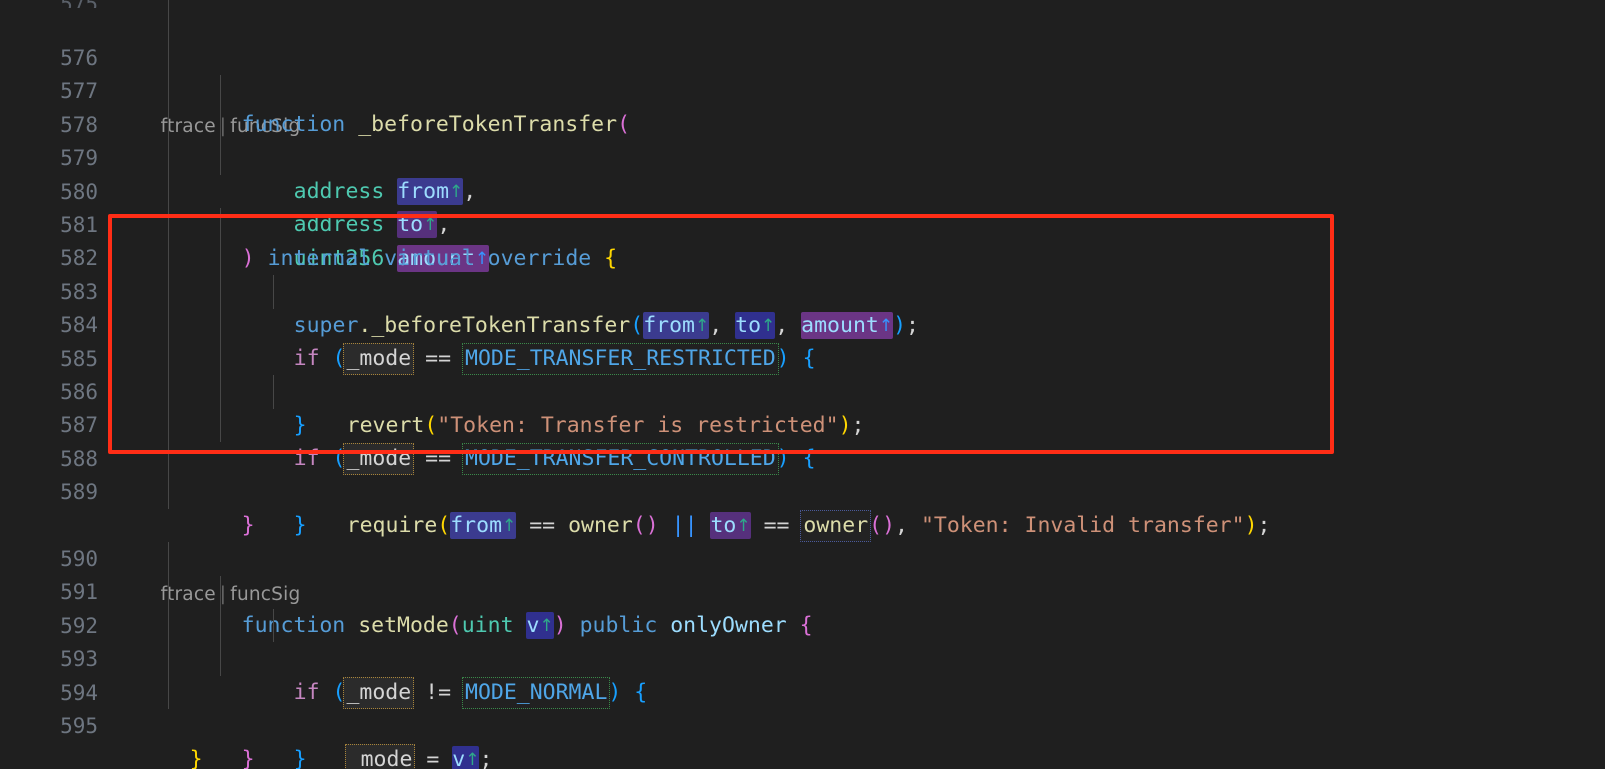 This screenshot has height=769, width=1605. Describe the element at coordinates (79, 458) in the screenshot. I see `line-number-588: 588` at that location.